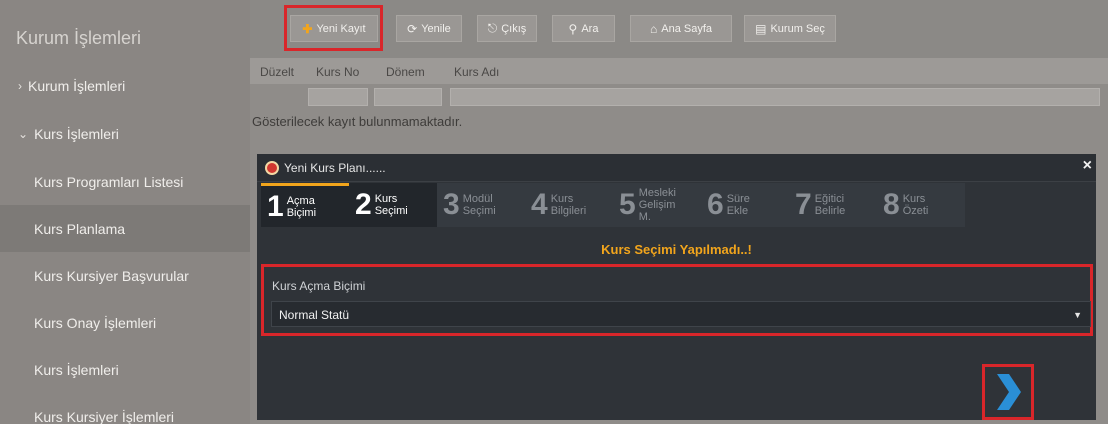 The width and height of the screenshot is (1108, 424). Describe the element at coordinates (676, 249) in the screenshot. I see `warning-message: Kurs Seçimi Yapılmadı..!` at that location.